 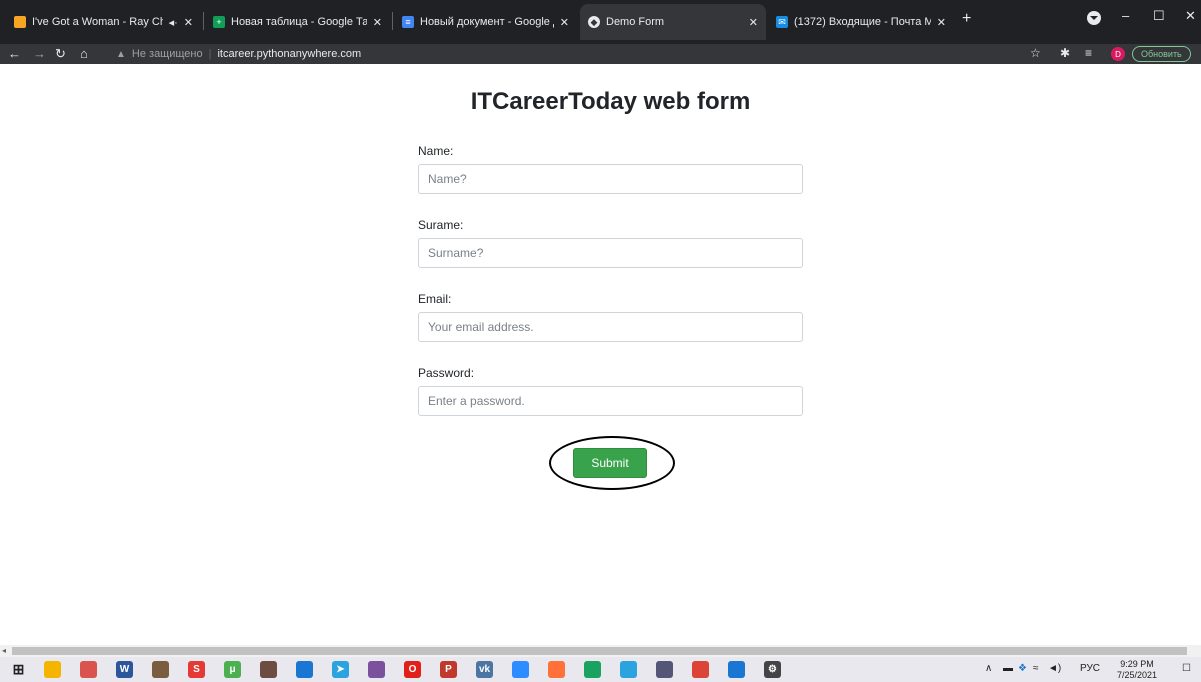 What do you see at coordinates (1118, 54) in the screenshot?
I see `avatar: D` at bounding box center [1118, 54].